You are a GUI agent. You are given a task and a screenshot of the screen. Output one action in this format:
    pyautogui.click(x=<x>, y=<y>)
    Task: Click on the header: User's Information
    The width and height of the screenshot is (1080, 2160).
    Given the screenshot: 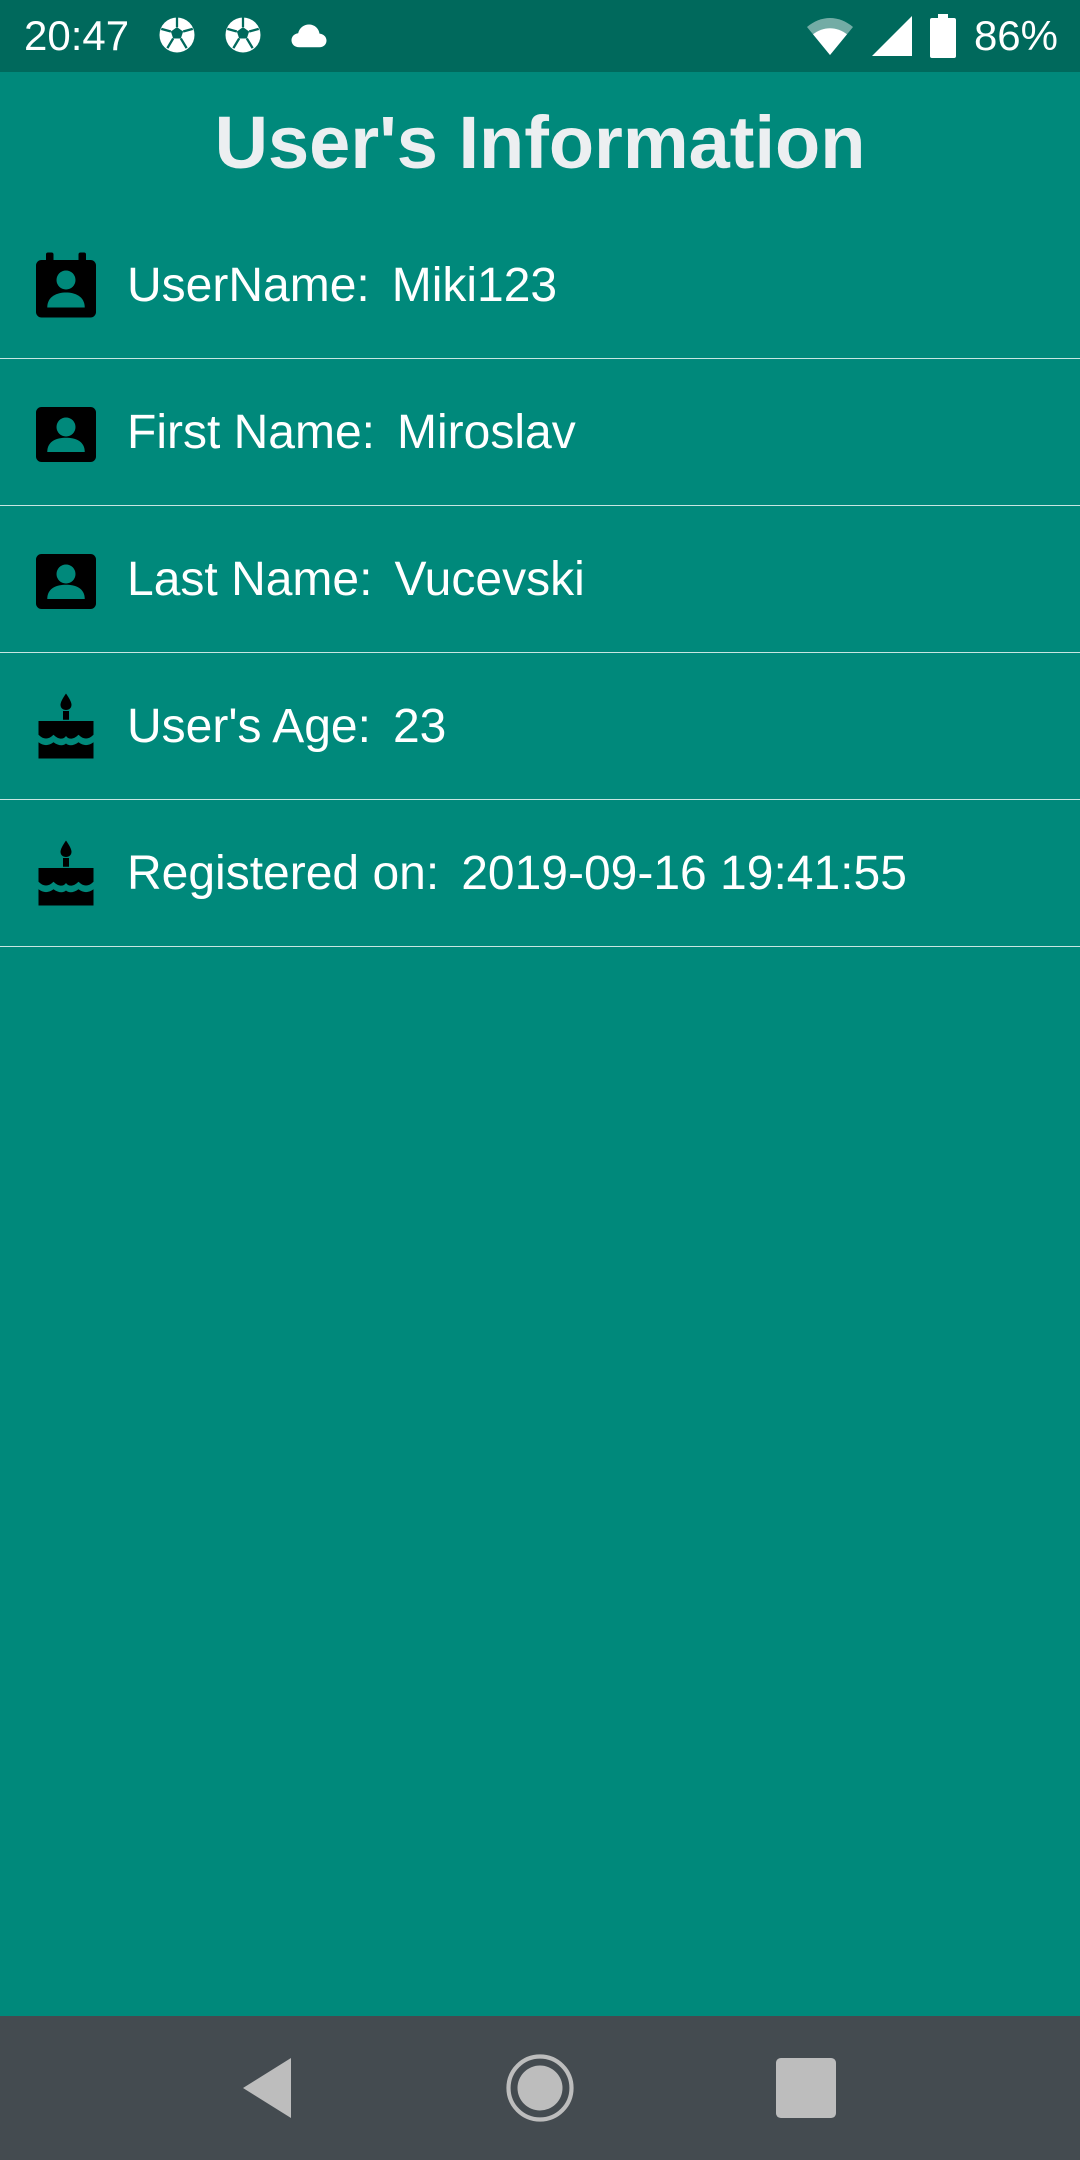 What is the action you would take?
    pyautogui.click(x=540, y=142)
    